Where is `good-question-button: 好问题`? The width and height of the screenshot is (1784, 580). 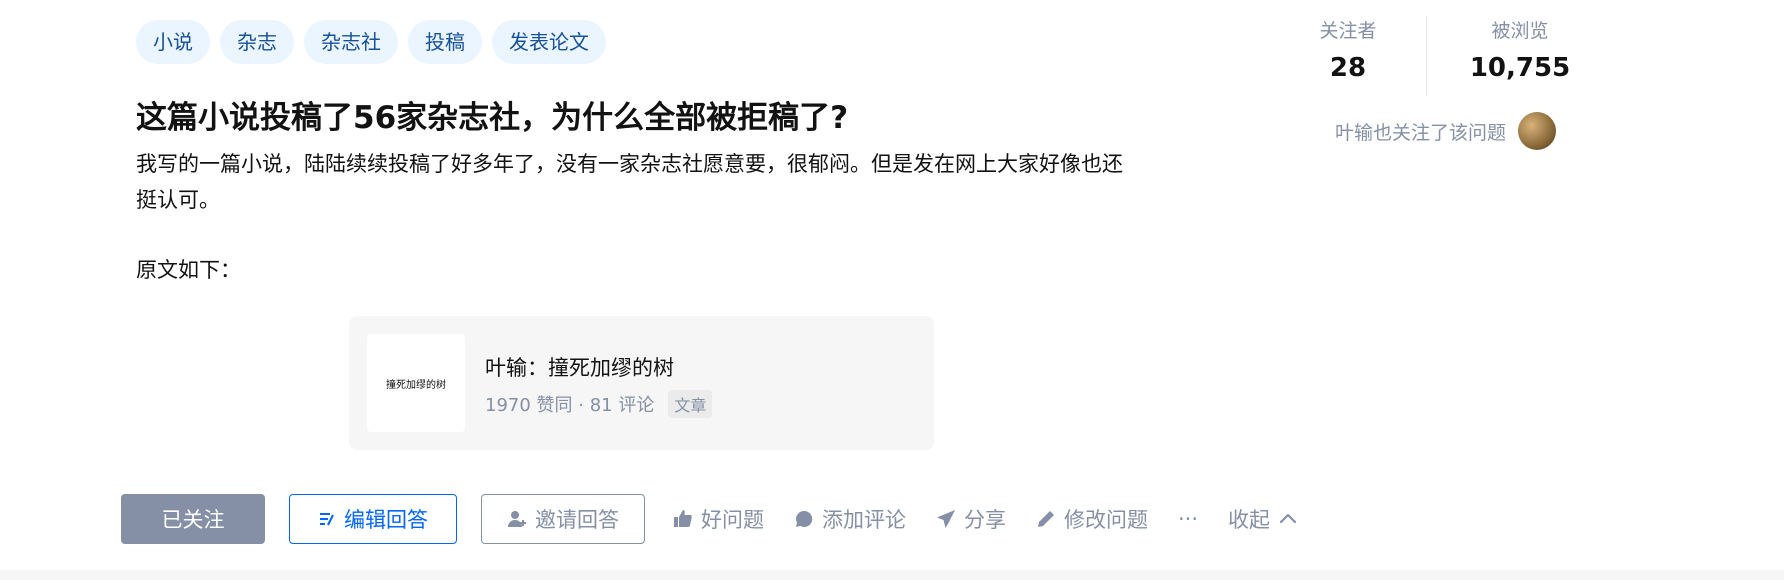
good-question-button: 好问题 is located at coordinates (718, 519).